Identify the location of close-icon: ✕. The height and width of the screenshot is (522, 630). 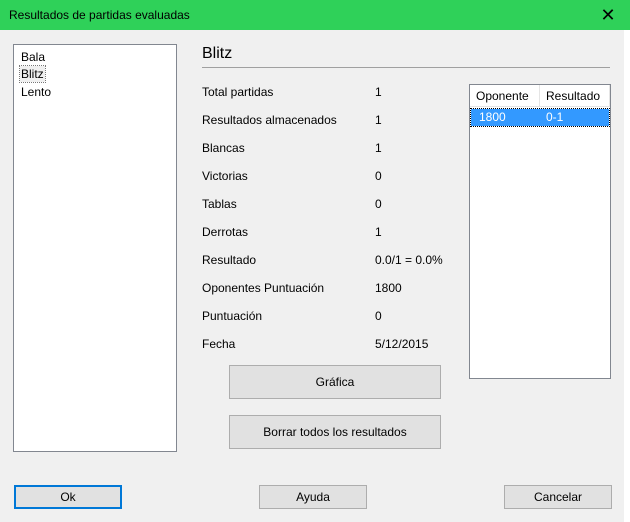
(608, 14).